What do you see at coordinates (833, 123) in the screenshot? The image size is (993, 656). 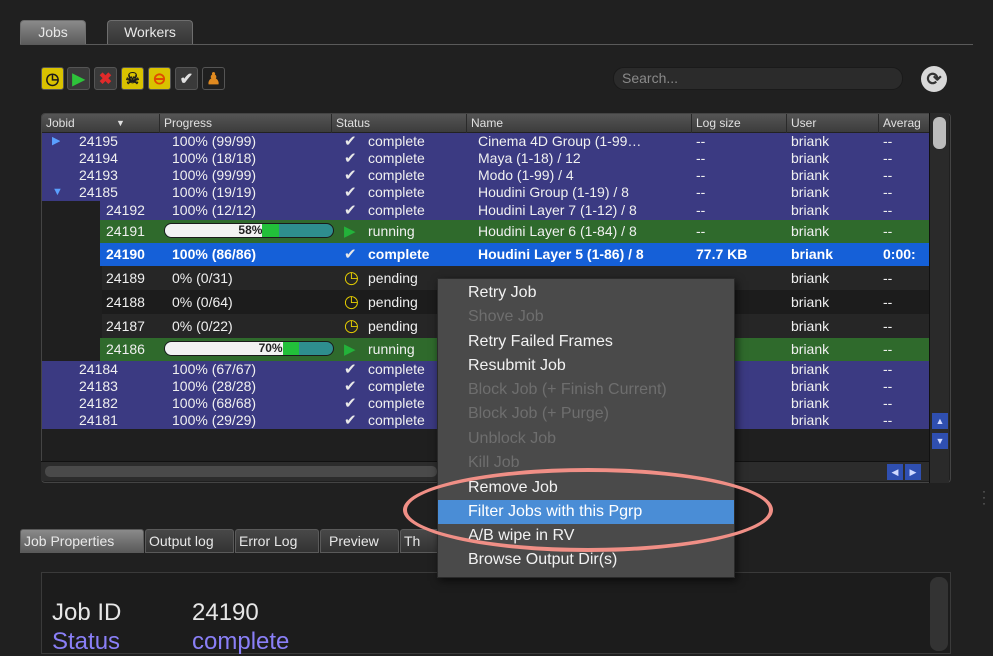 I see `column-user: User` at bounding box center [833, 123].